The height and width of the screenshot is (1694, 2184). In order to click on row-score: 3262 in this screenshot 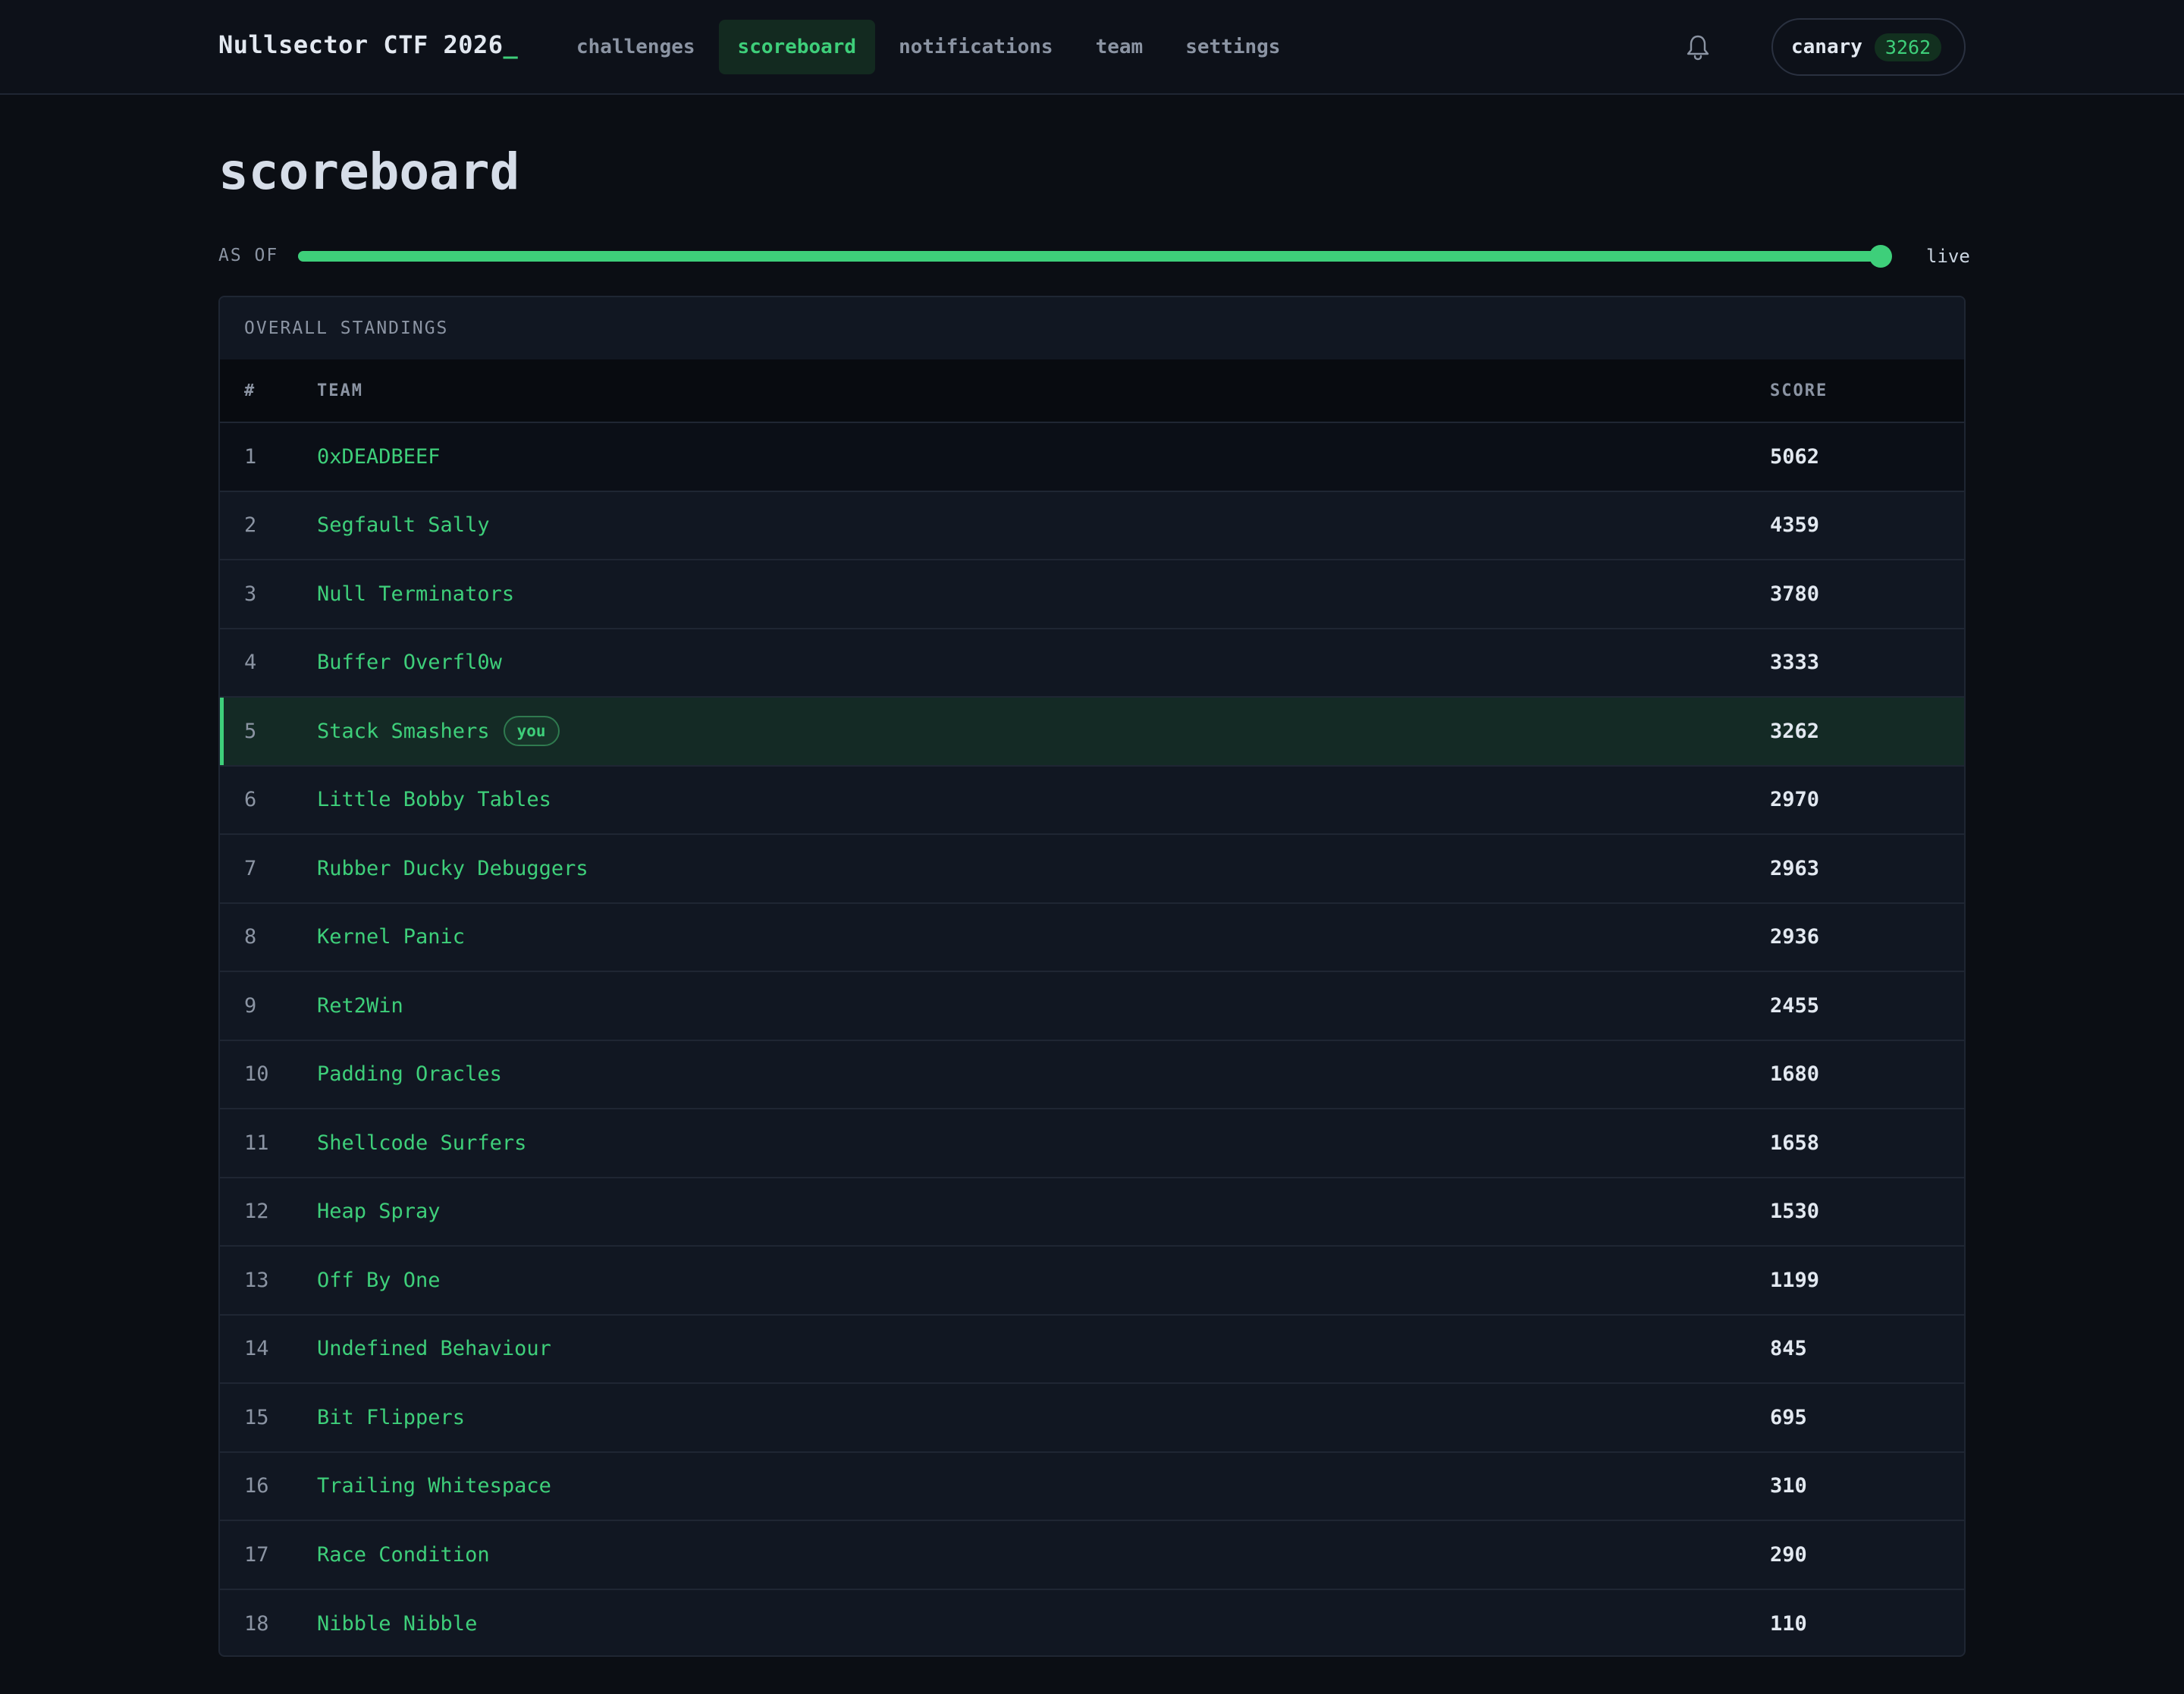, I will do `click(1795, 731)`.